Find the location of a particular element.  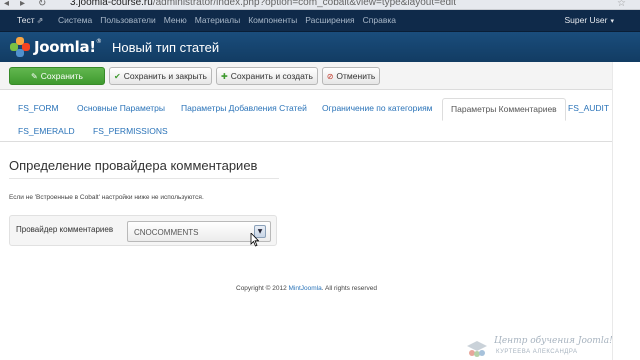

logo-text: Joomla!® is located at coordinates (68, 47).